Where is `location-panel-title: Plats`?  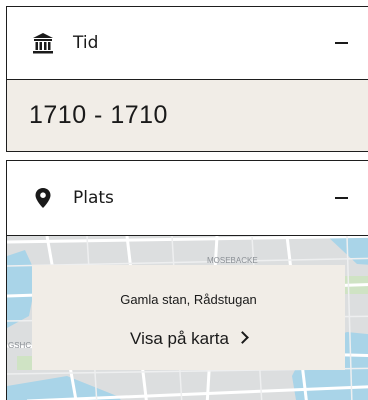
location-panel-title: Plats is located at coordinates (93, 198).